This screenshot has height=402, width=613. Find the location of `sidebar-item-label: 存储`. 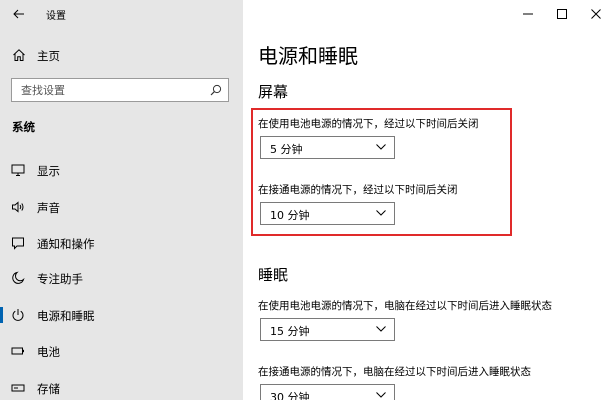

sidebar-item-label: 存储 is located at coordinates (48, 389).